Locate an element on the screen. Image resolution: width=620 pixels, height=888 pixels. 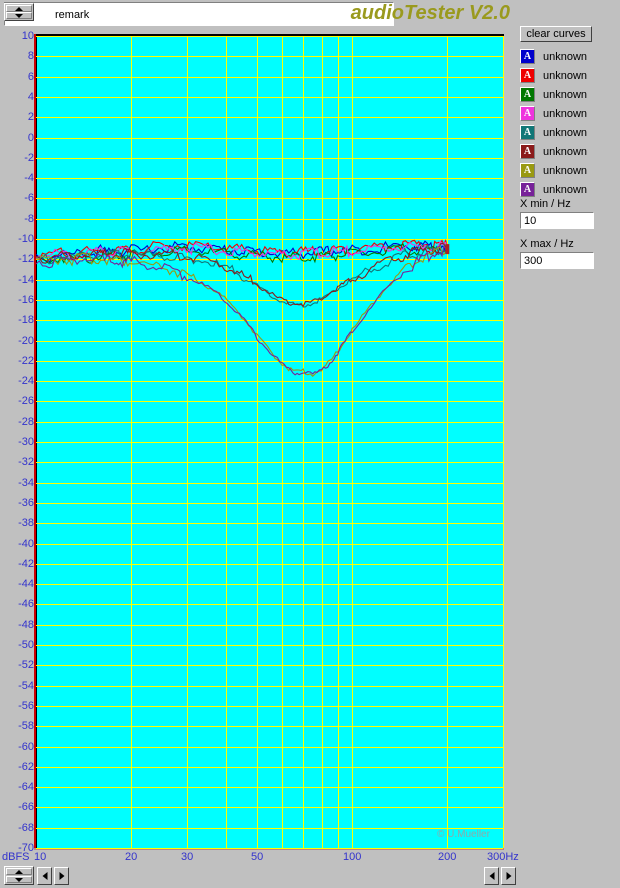
y-scale-spinner-down is located at coordinates (19, 879).